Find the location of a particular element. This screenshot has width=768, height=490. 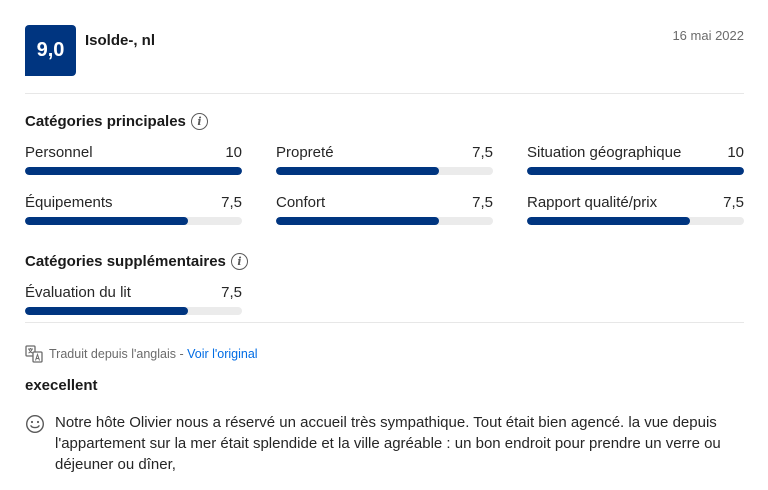

category-evaluation-lit: Évaluation du lit 7,5 is located at coordinates (133, 299).